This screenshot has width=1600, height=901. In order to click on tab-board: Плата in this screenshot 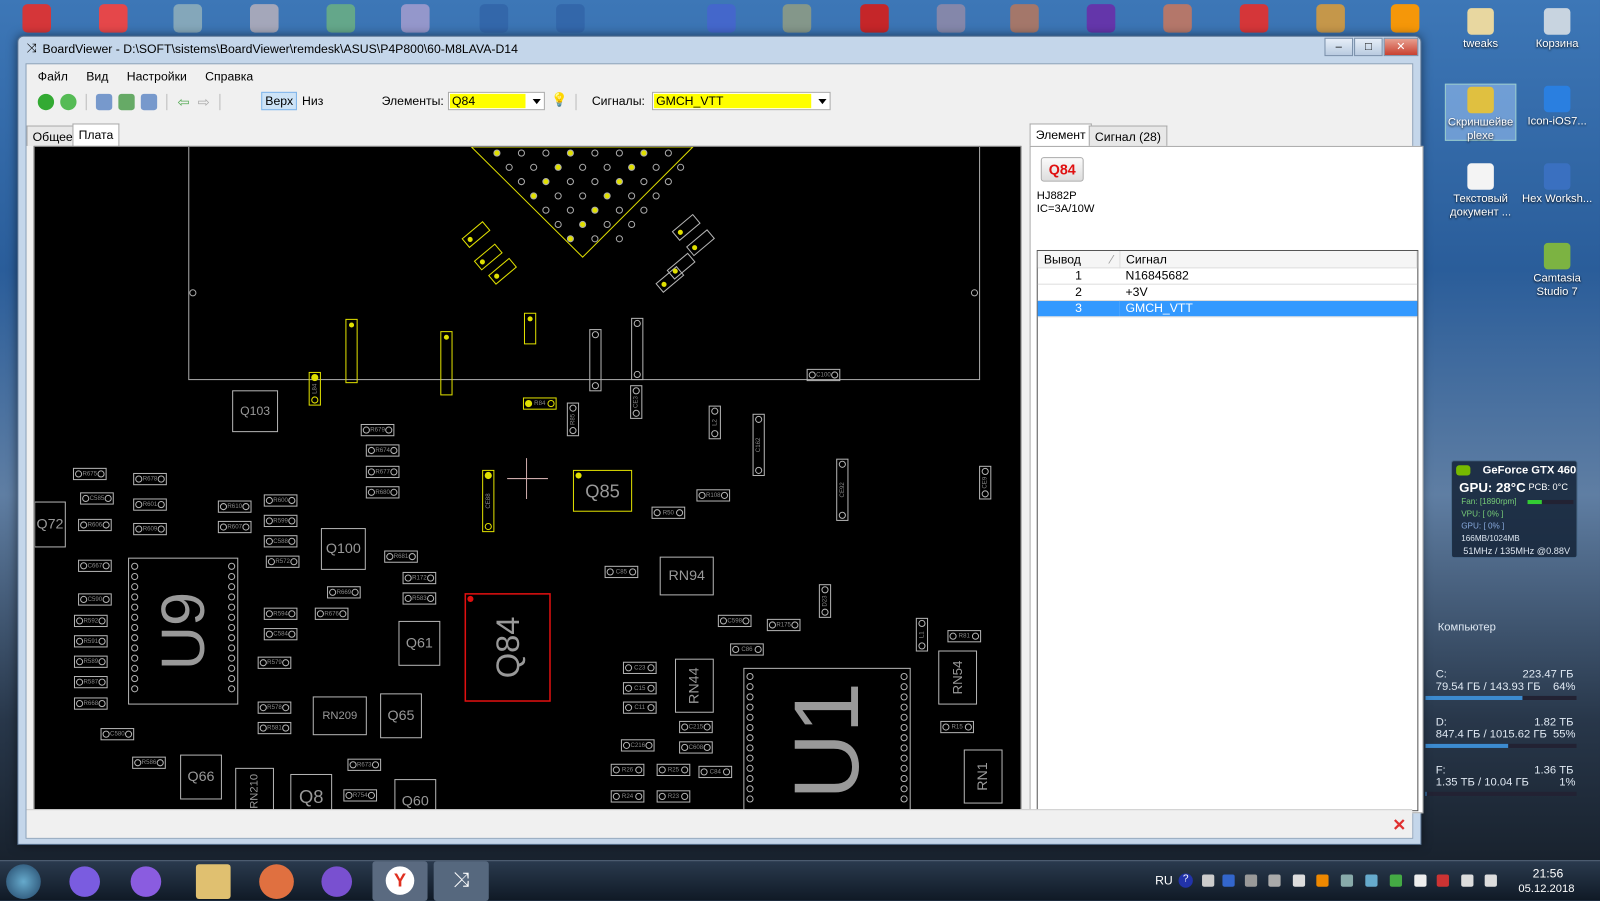, I will do `click(96, 134)`.